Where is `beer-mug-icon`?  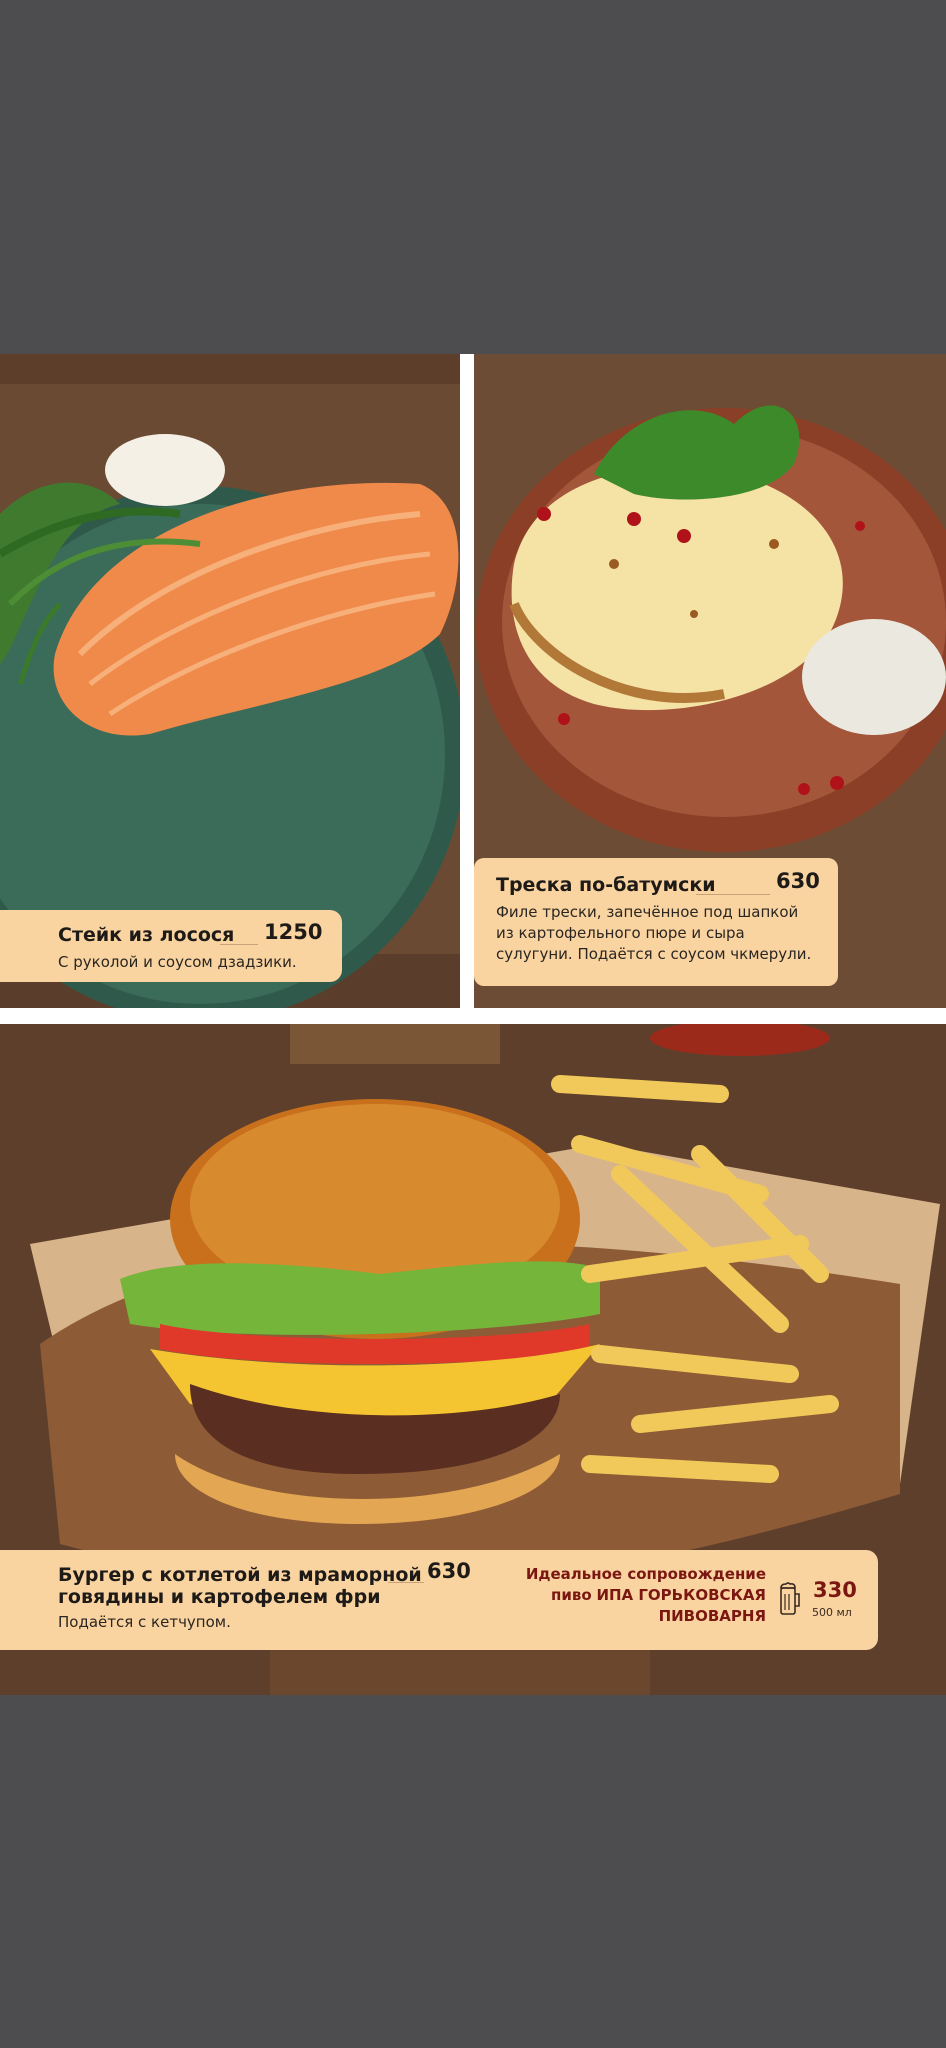 beer-mug-icon is located at coordinates (790, 1600).